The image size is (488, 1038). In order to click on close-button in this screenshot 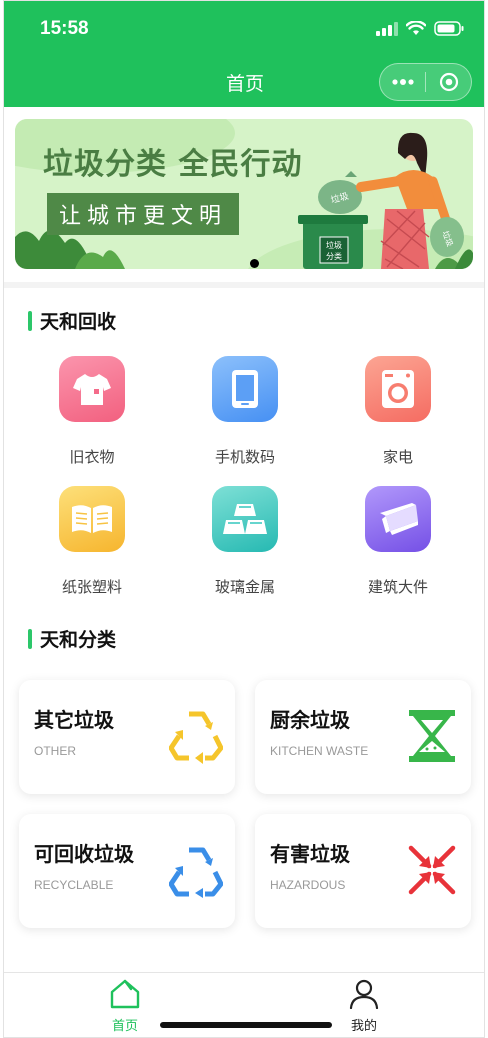, I will do `click(448, 82)`.